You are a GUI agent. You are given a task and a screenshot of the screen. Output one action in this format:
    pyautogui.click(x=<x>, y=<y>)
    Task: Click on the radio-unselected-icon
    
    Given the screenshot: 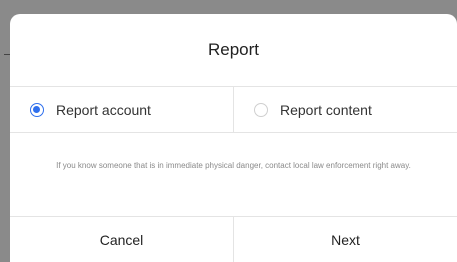 What is the action you would take?
    pyautogui.click(x=261, y=109)
    